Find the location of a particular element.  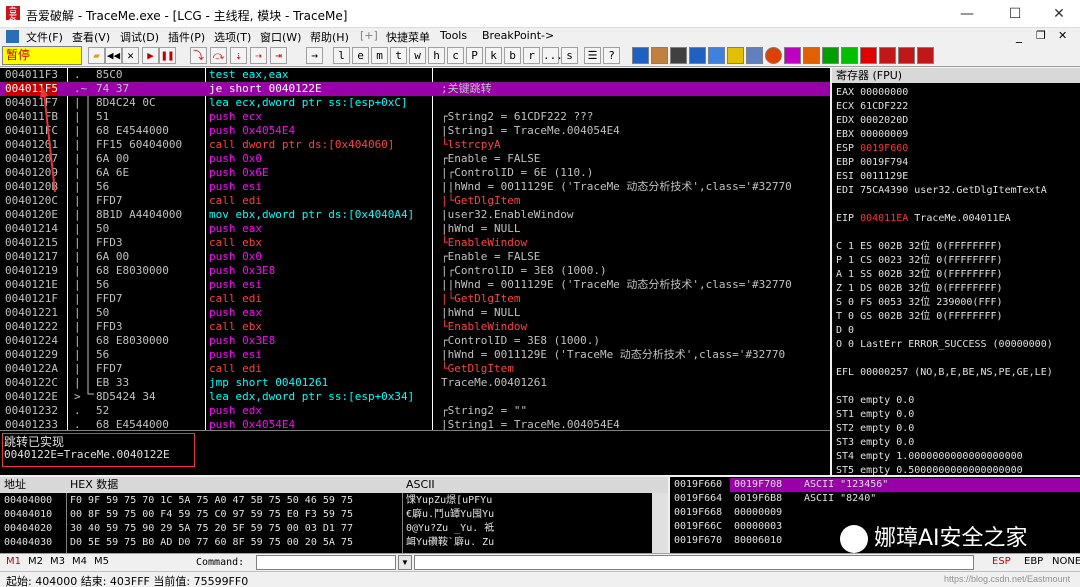

step-over-icon: ⤼ is located at coordinates (218, 55).